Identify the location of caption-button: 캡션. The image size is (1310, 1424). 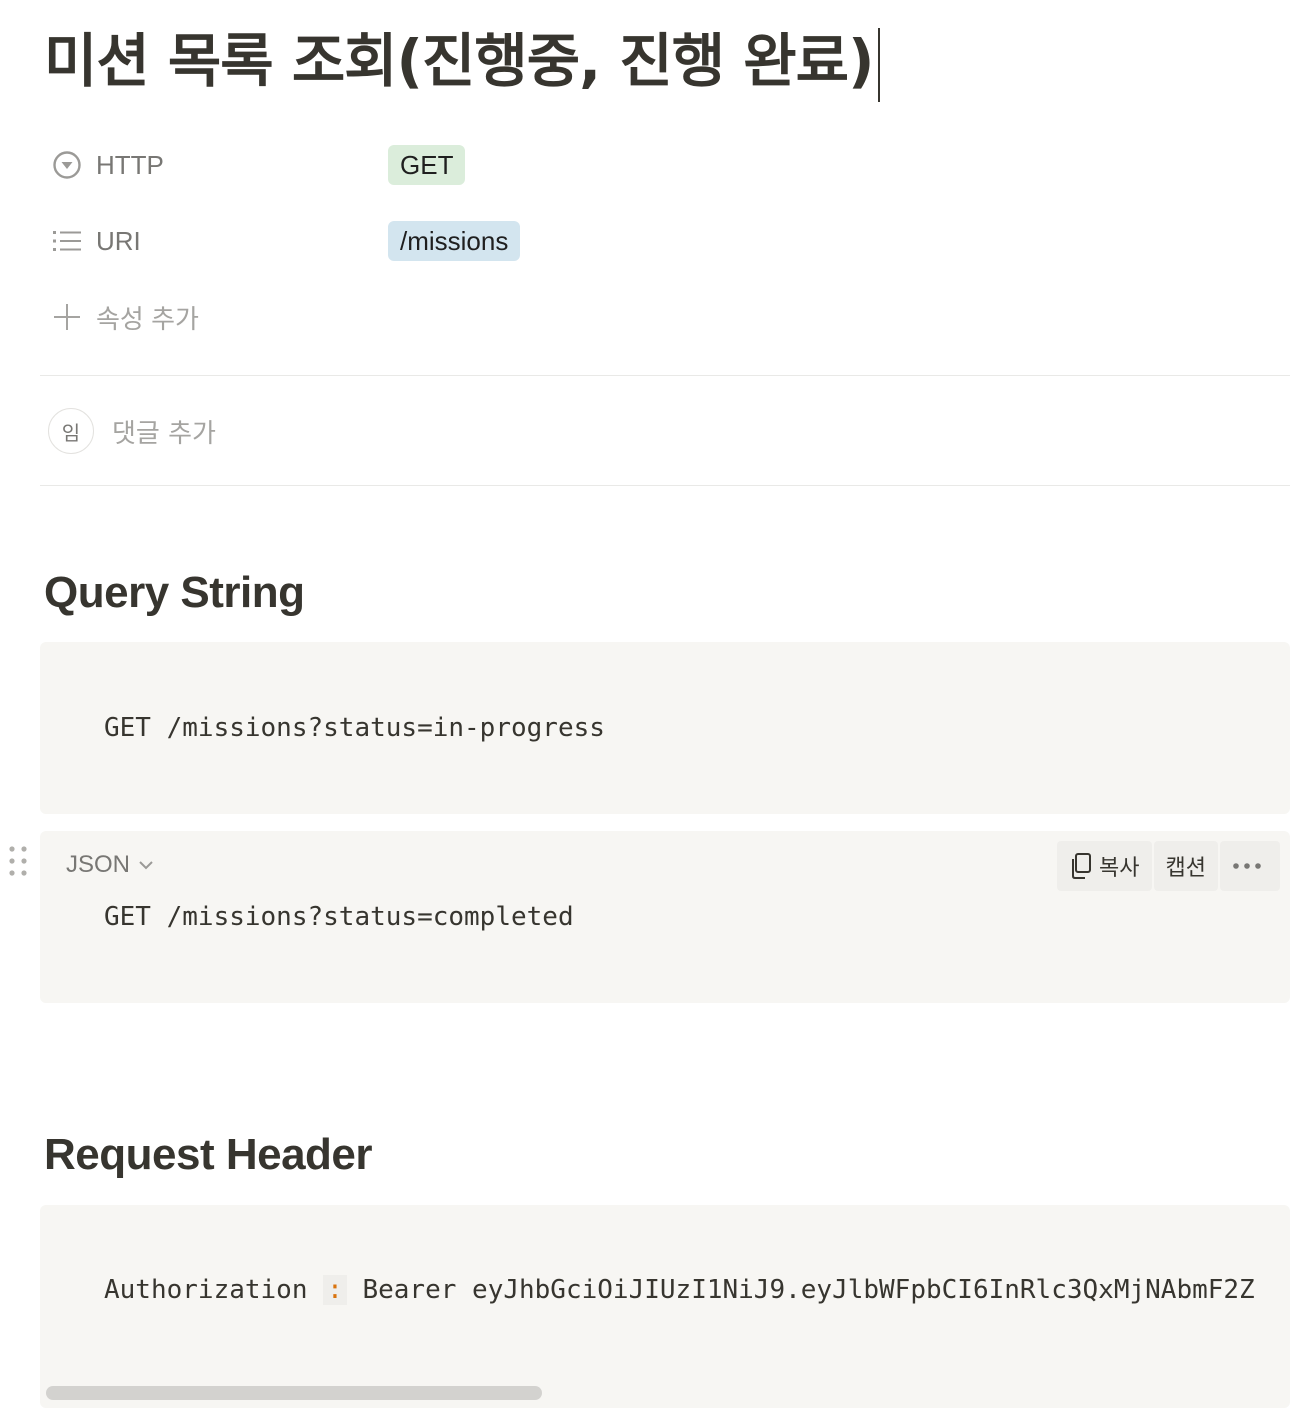
(1185, 866).